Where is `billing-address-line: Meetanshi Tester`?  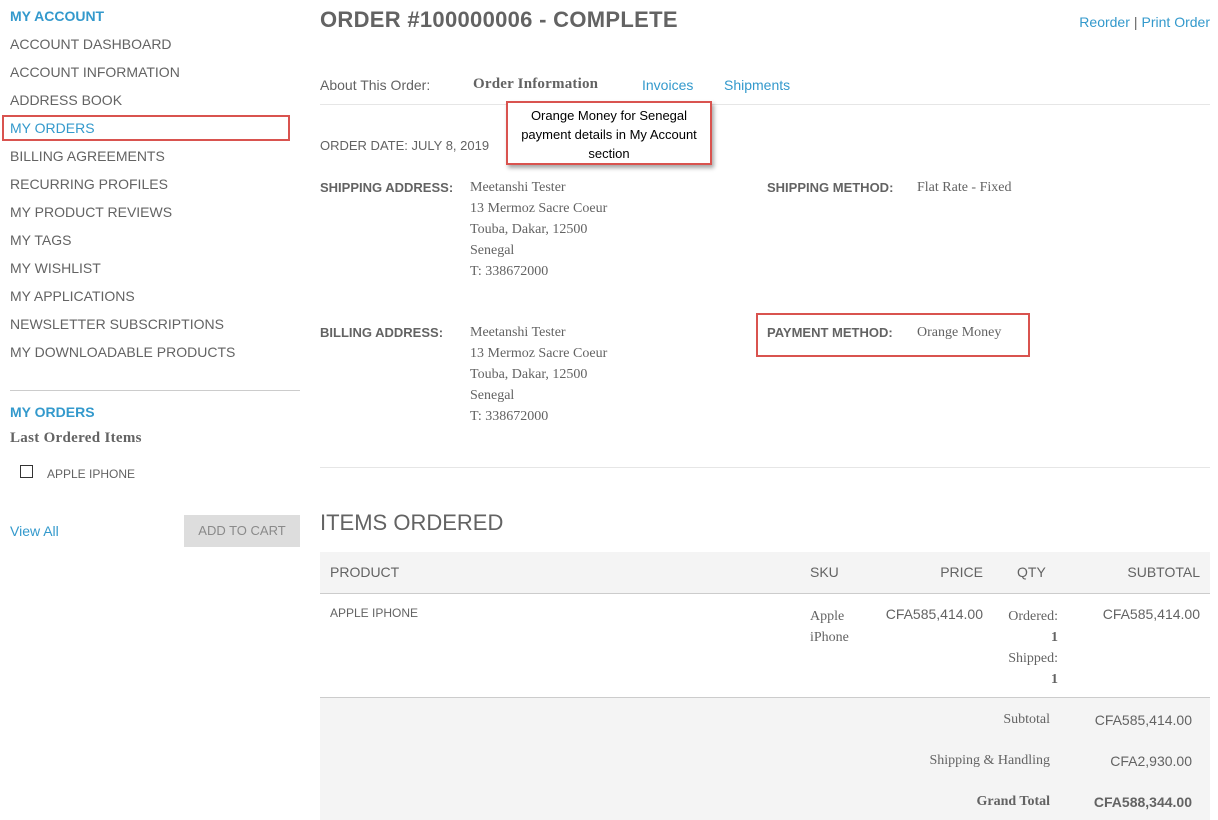 billing-address-line: Meetanshi Tester is located at coordinates (518, 332).